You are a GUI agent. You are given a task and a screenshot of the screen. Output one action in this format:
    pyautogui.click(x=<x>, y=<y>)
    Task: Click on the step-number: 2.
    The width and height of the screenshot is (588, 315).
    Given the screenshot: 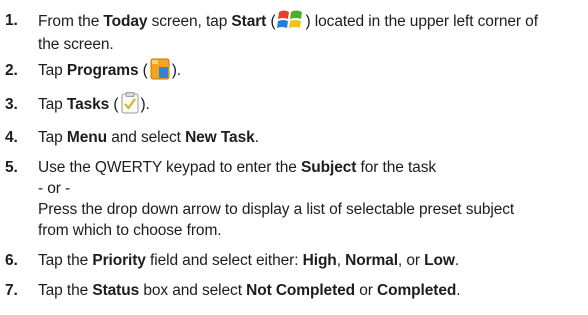 What is the action you would take?
    pyautogui.click(x=11, y=70)
    